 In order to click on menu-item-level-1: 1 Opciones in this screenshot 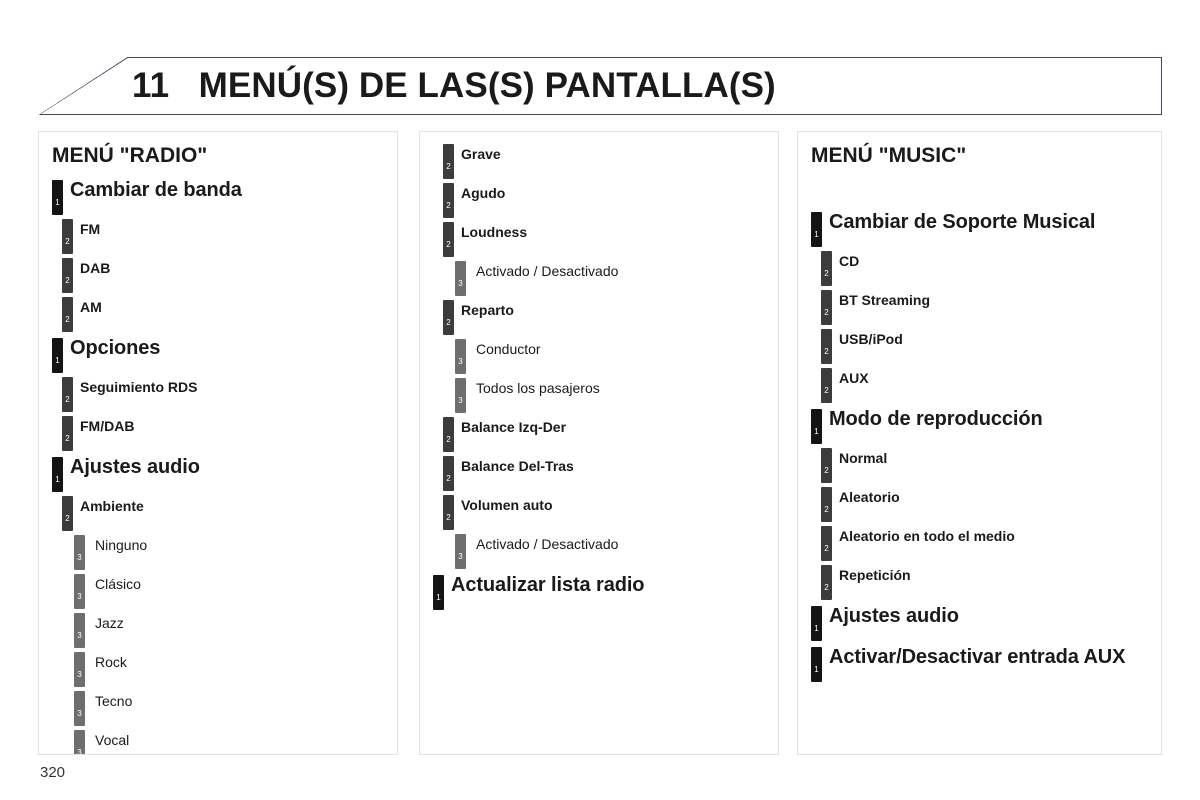, I will do `click(224, 355)`.